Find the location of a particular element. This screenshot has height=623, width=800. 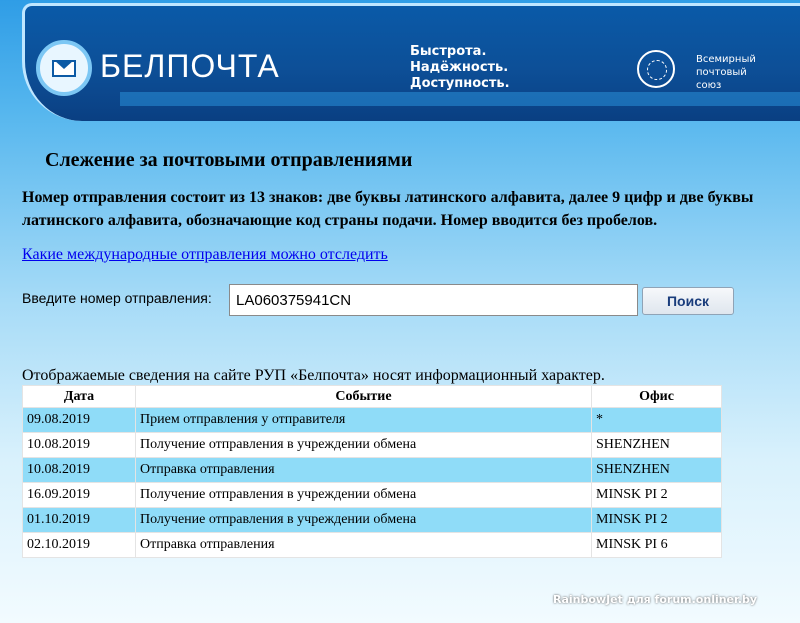

slogan: Быстрота. Надёжность. Доступность. is located at coordinates (460, 68).